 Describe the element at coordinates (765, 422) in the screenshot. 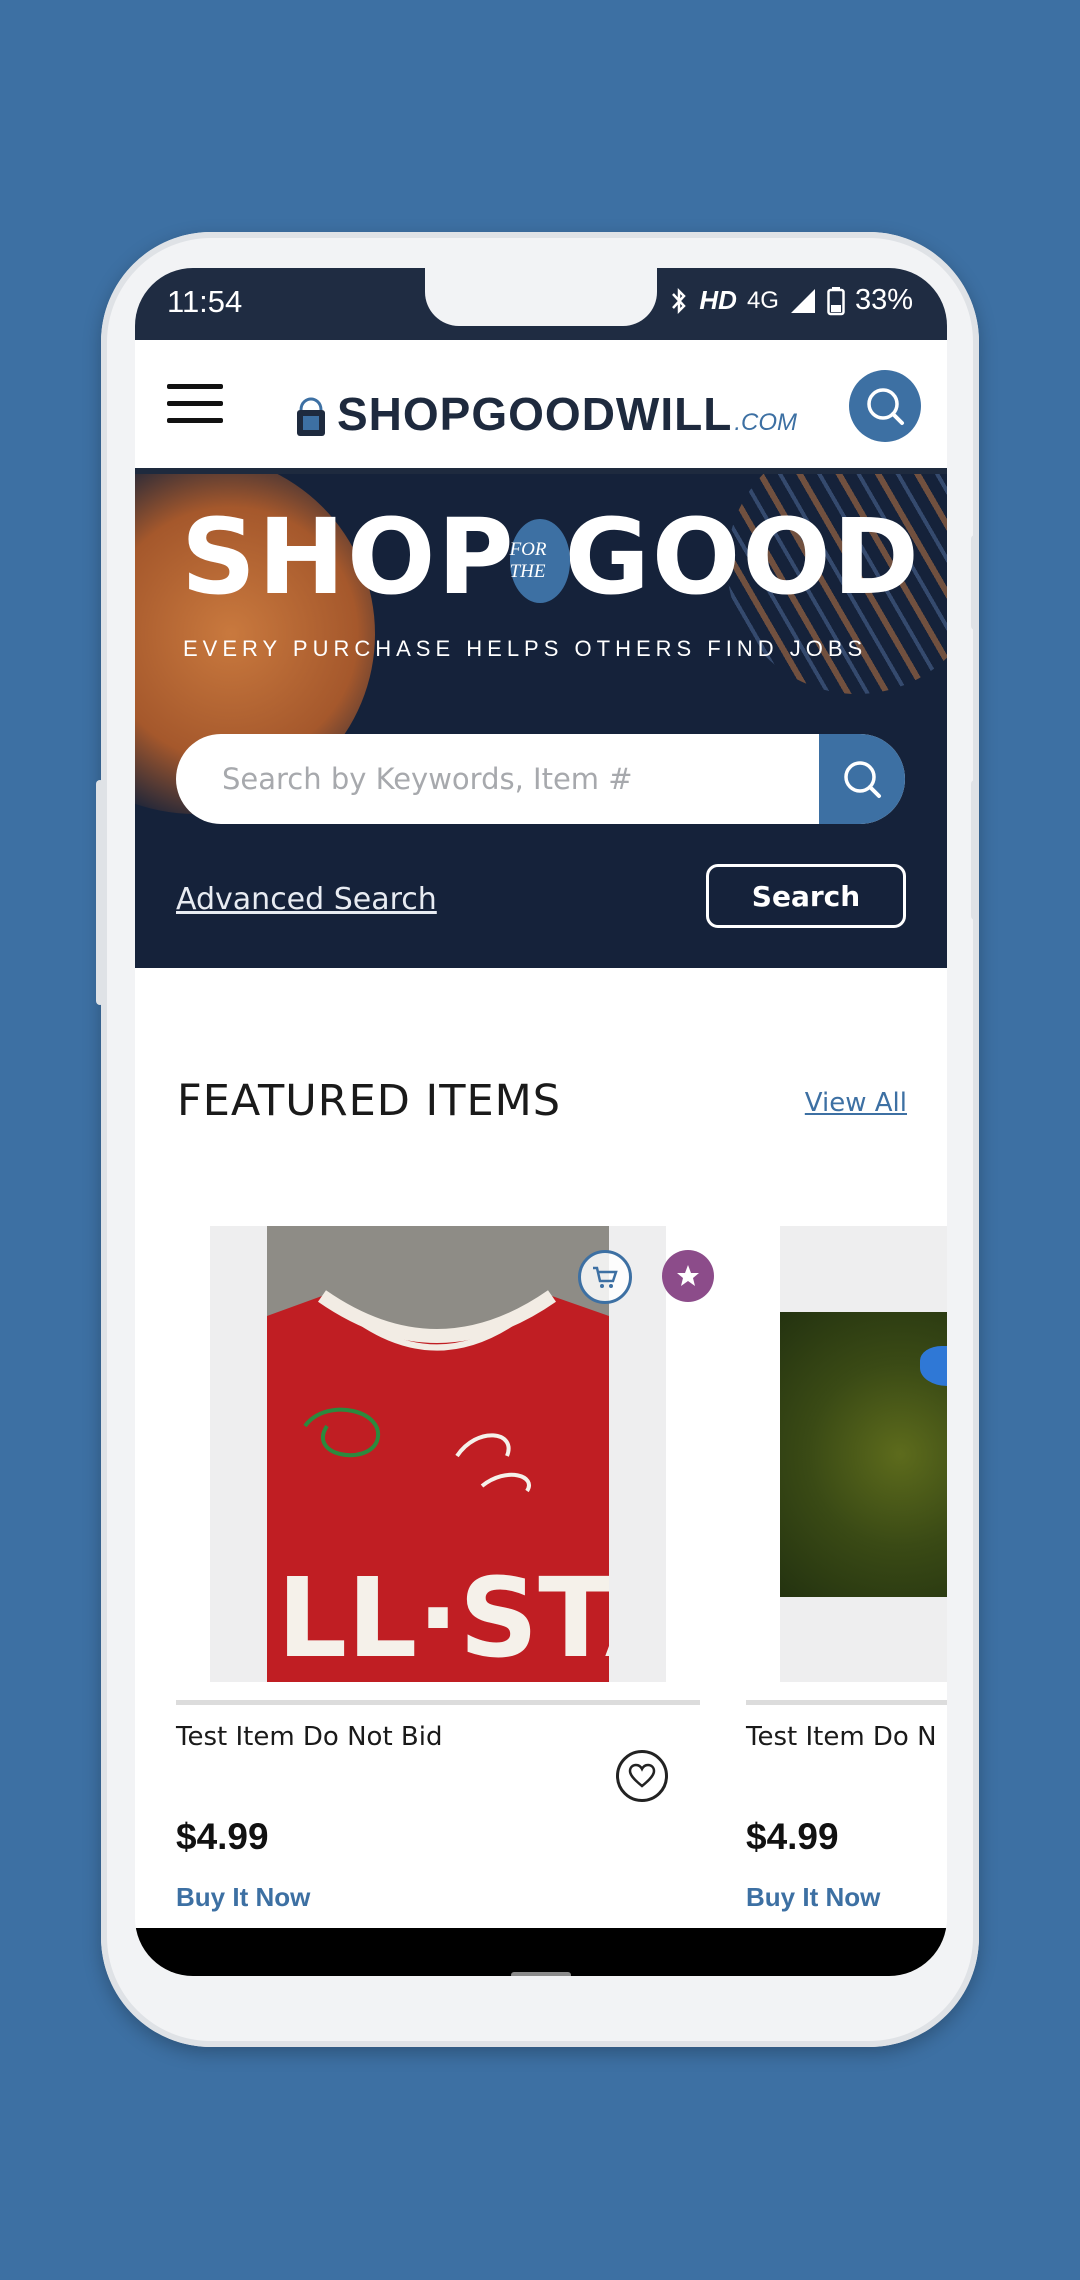

I see `logo-suffix: .COM` at that location.